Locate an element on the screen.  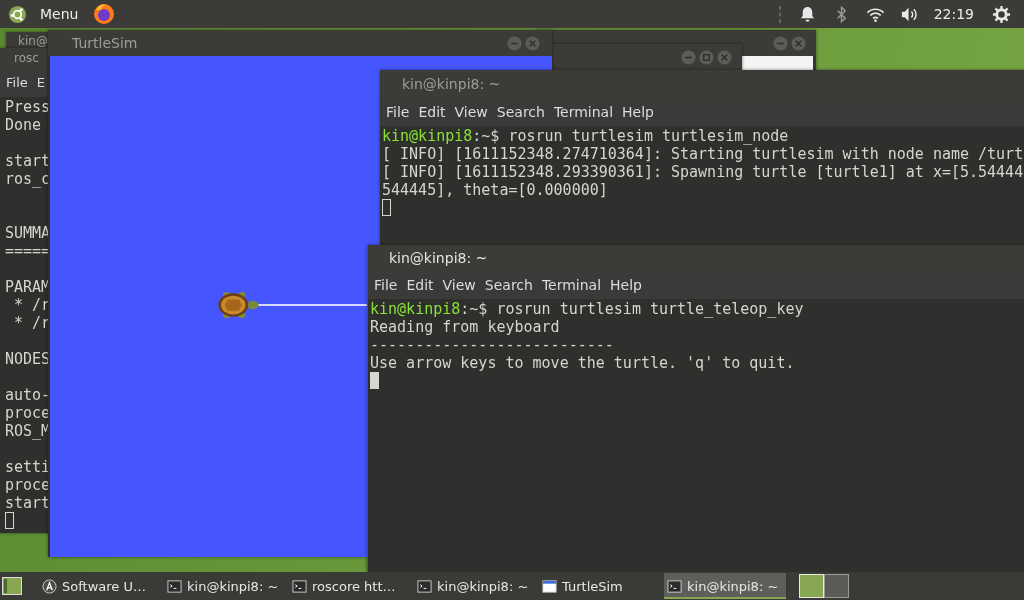
terminal-line: [ INFO] [1611152348.274710364]: Starting turtlesim with node name /turt is located at coordinates (703, 154).